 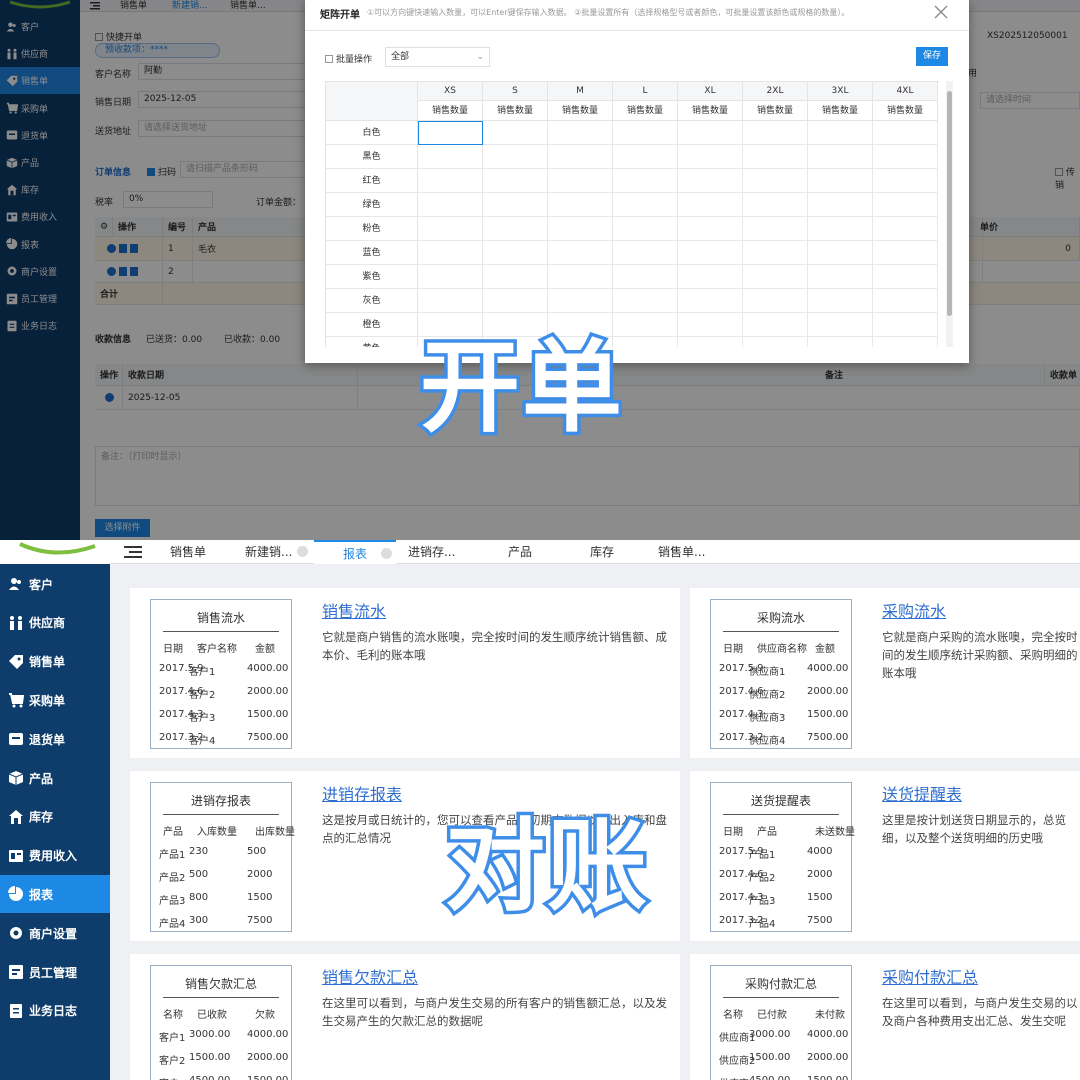 What do you see at coordinates (362, 793) in the screenshot?
I see `report-link: 进销存报表` at bounding box center [362, 793].